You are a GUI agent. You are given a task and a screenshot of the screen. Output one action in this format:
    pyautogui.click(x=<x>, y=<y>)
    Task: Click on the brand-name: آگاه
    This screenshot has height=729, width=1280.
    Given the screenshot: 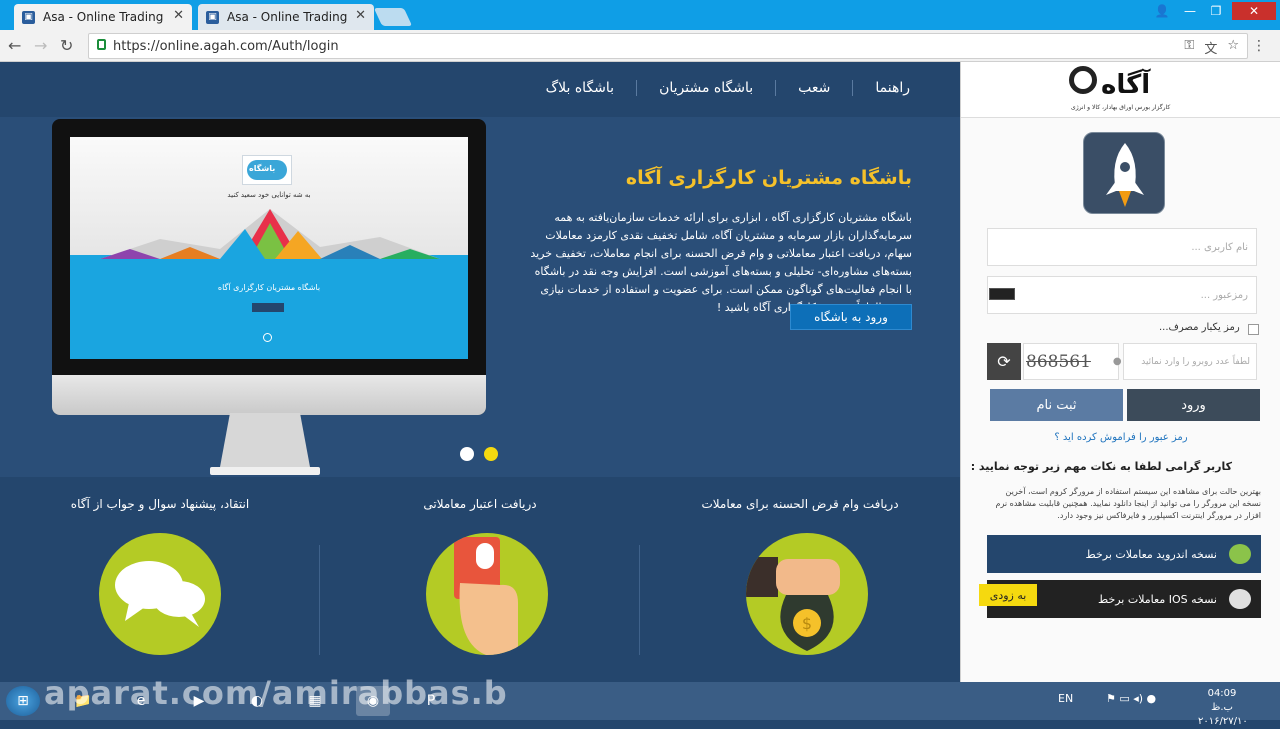 What is the action you would take?
    pyautogui.click(x=1126, y=85)
    